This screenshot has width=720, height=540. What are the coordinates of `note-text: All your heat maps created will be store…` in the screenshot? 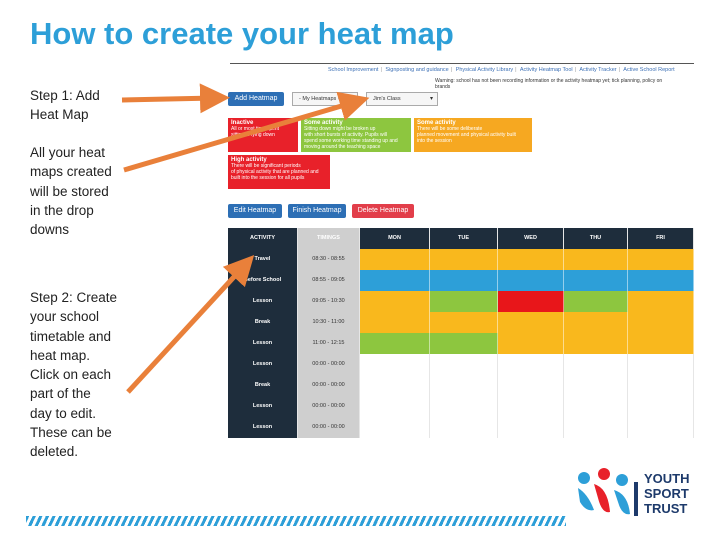 It's located at (71, 191).